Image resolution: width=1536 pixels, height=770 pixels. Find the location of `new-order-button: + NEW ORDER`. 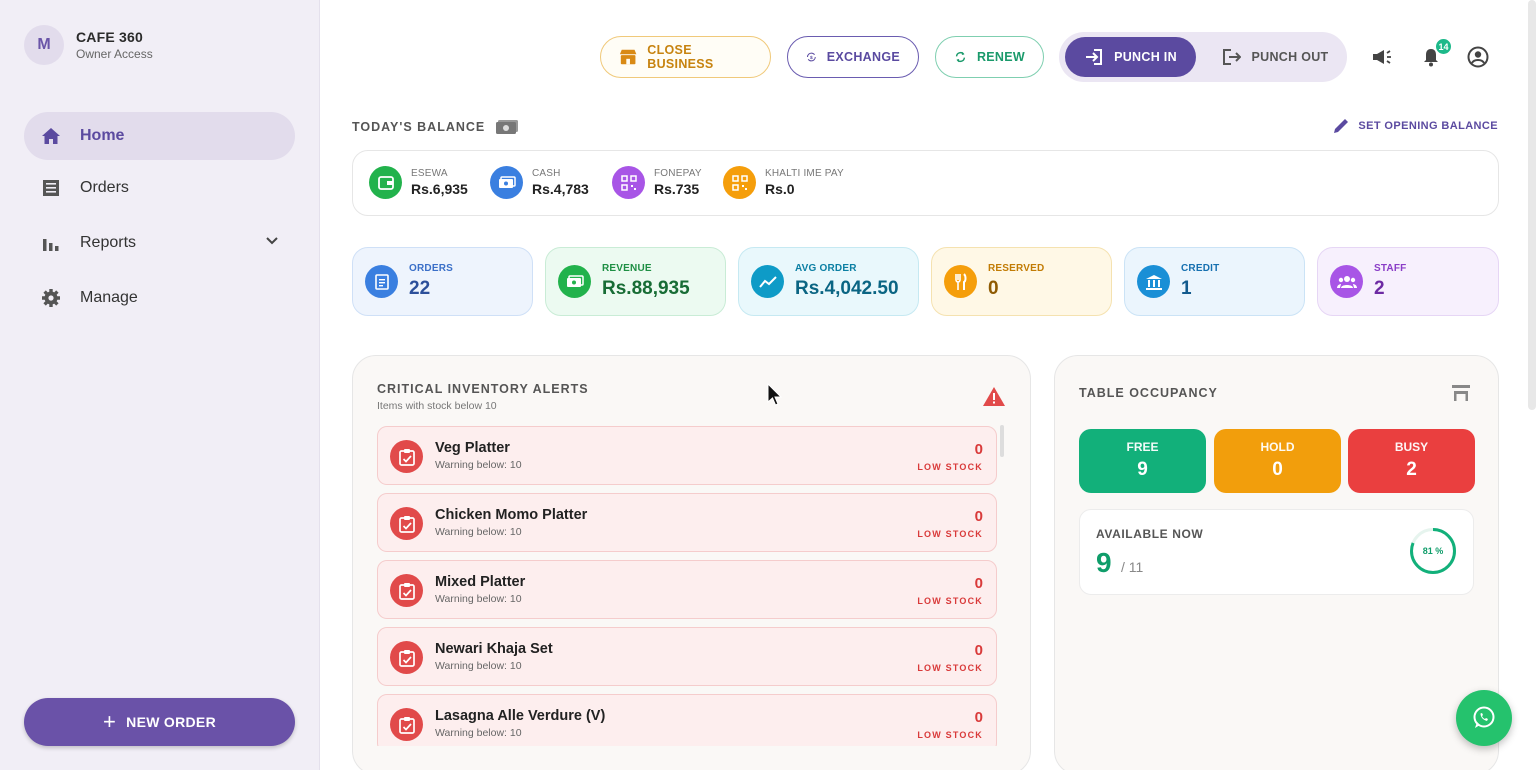

new-order-button: + NEW ORDER is located at coordinates (159, 722).